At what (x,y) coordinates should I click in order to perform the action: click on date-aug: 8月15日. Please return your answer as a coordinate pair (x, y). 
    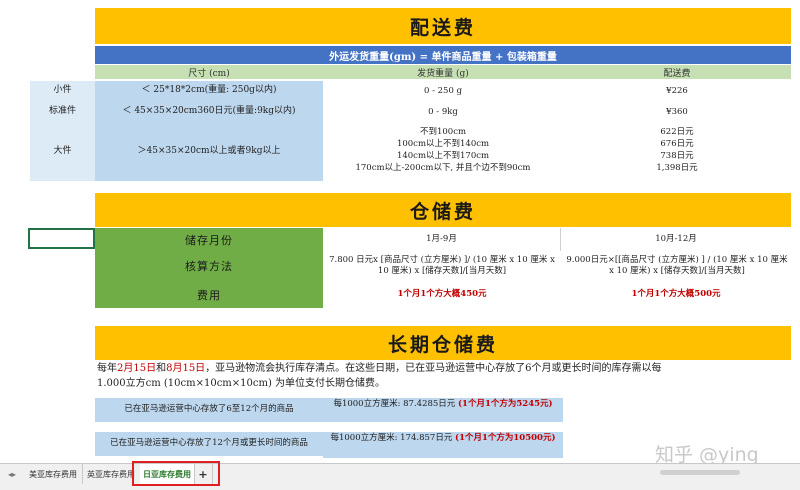
    Looking at the image, I should click on (186, 368).